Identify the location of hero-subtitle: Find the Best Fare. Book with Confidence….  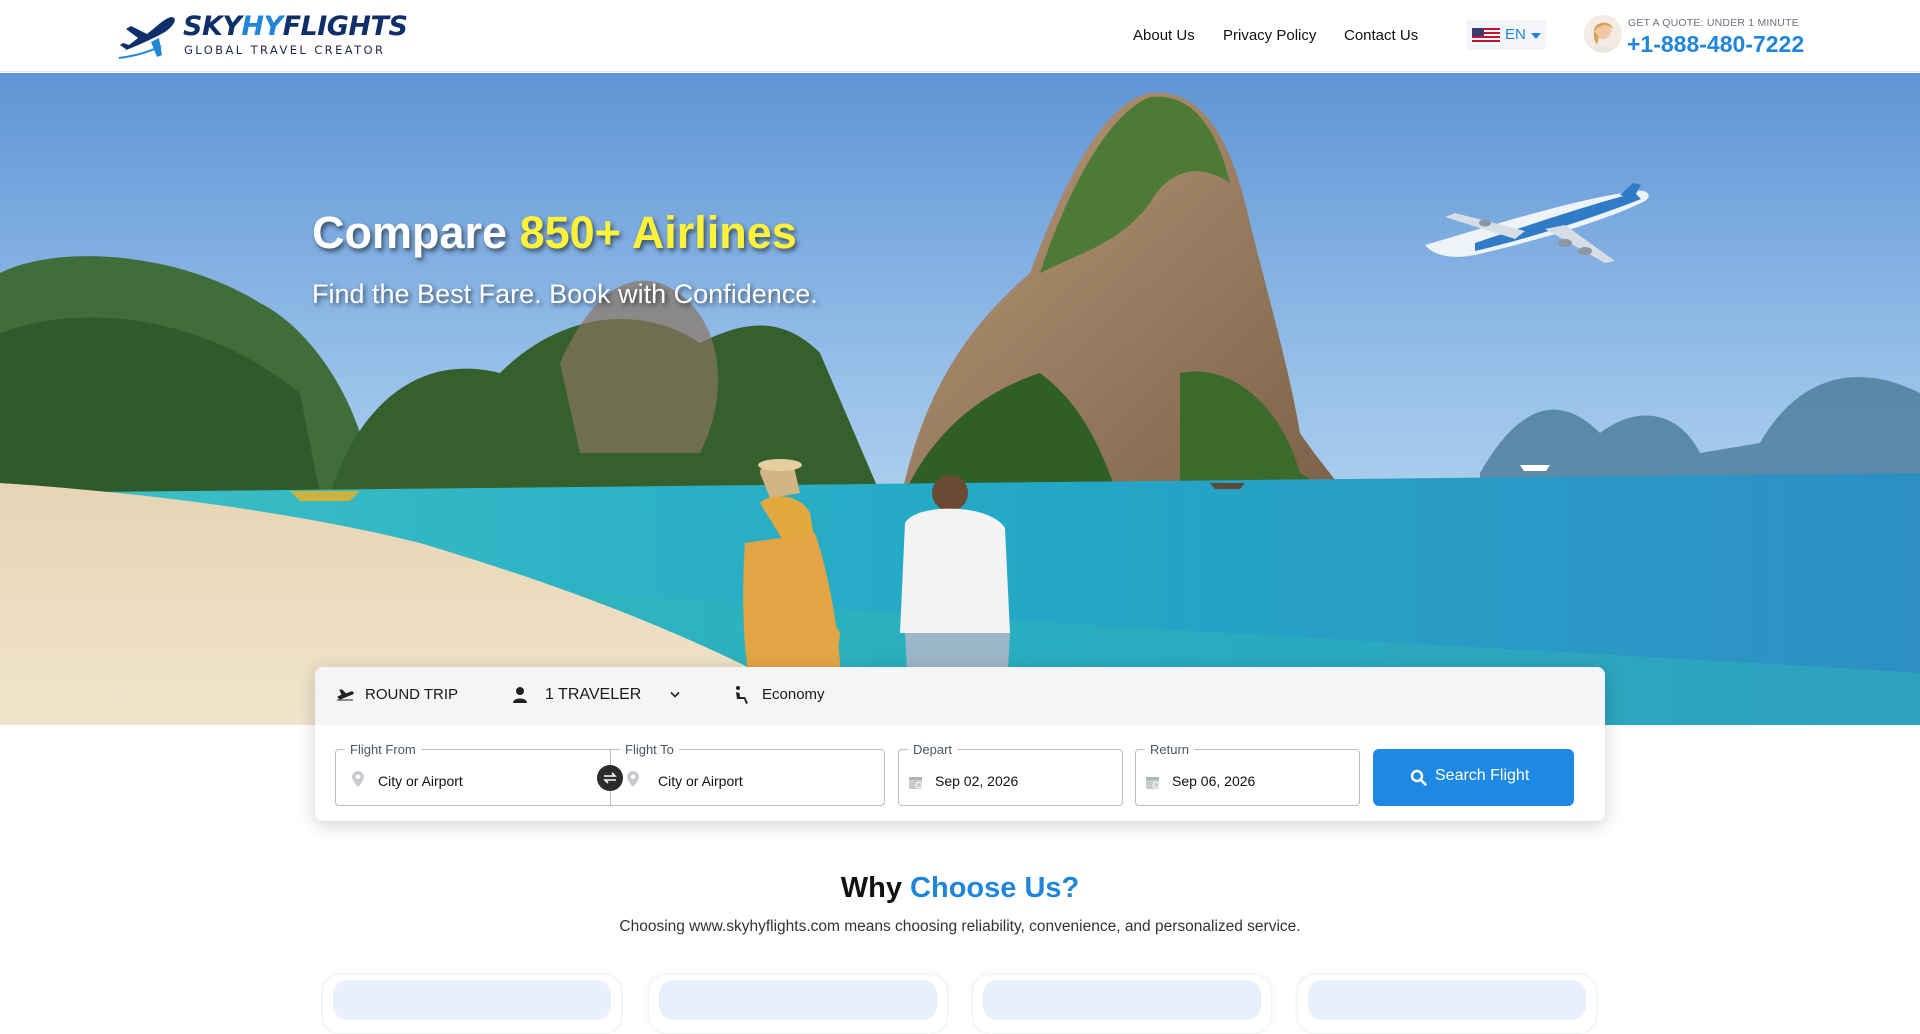
(565, 294).